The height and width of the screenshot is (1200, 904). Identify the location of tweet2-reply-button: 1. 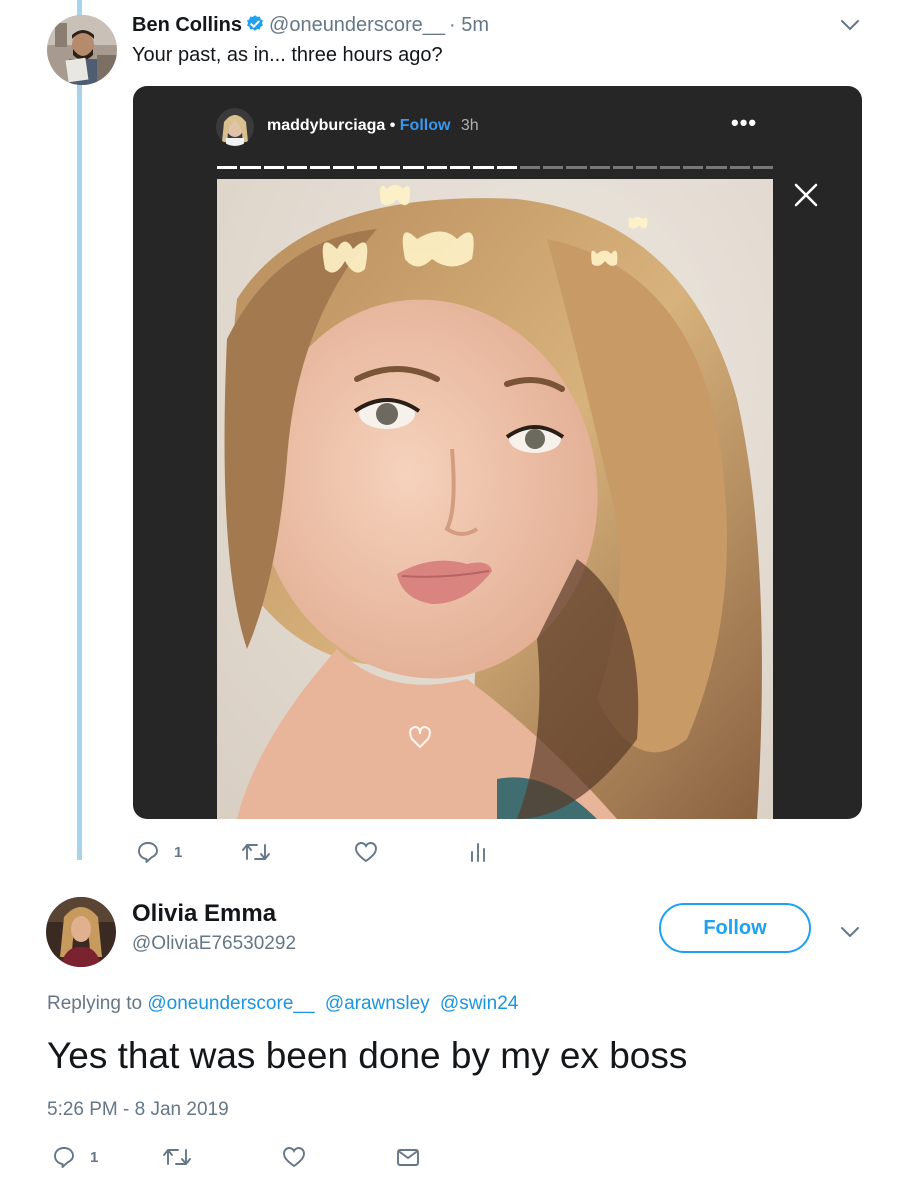
(107, 1157).